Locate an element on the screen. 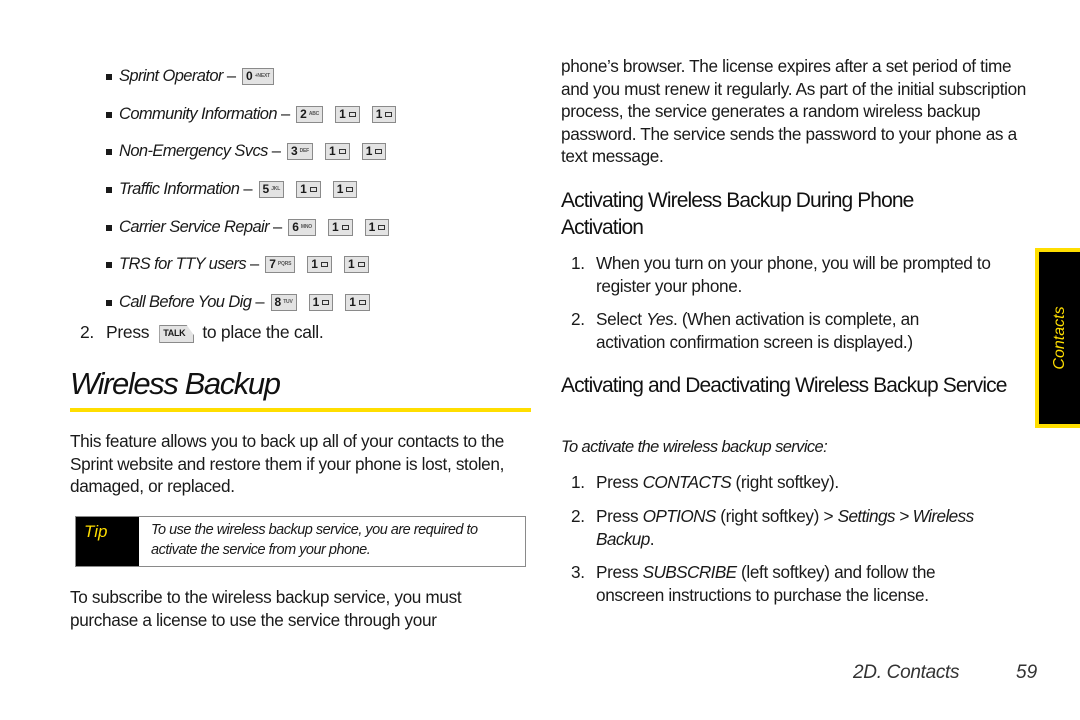  key-letters: TUV is located at coordinates (288, 302).